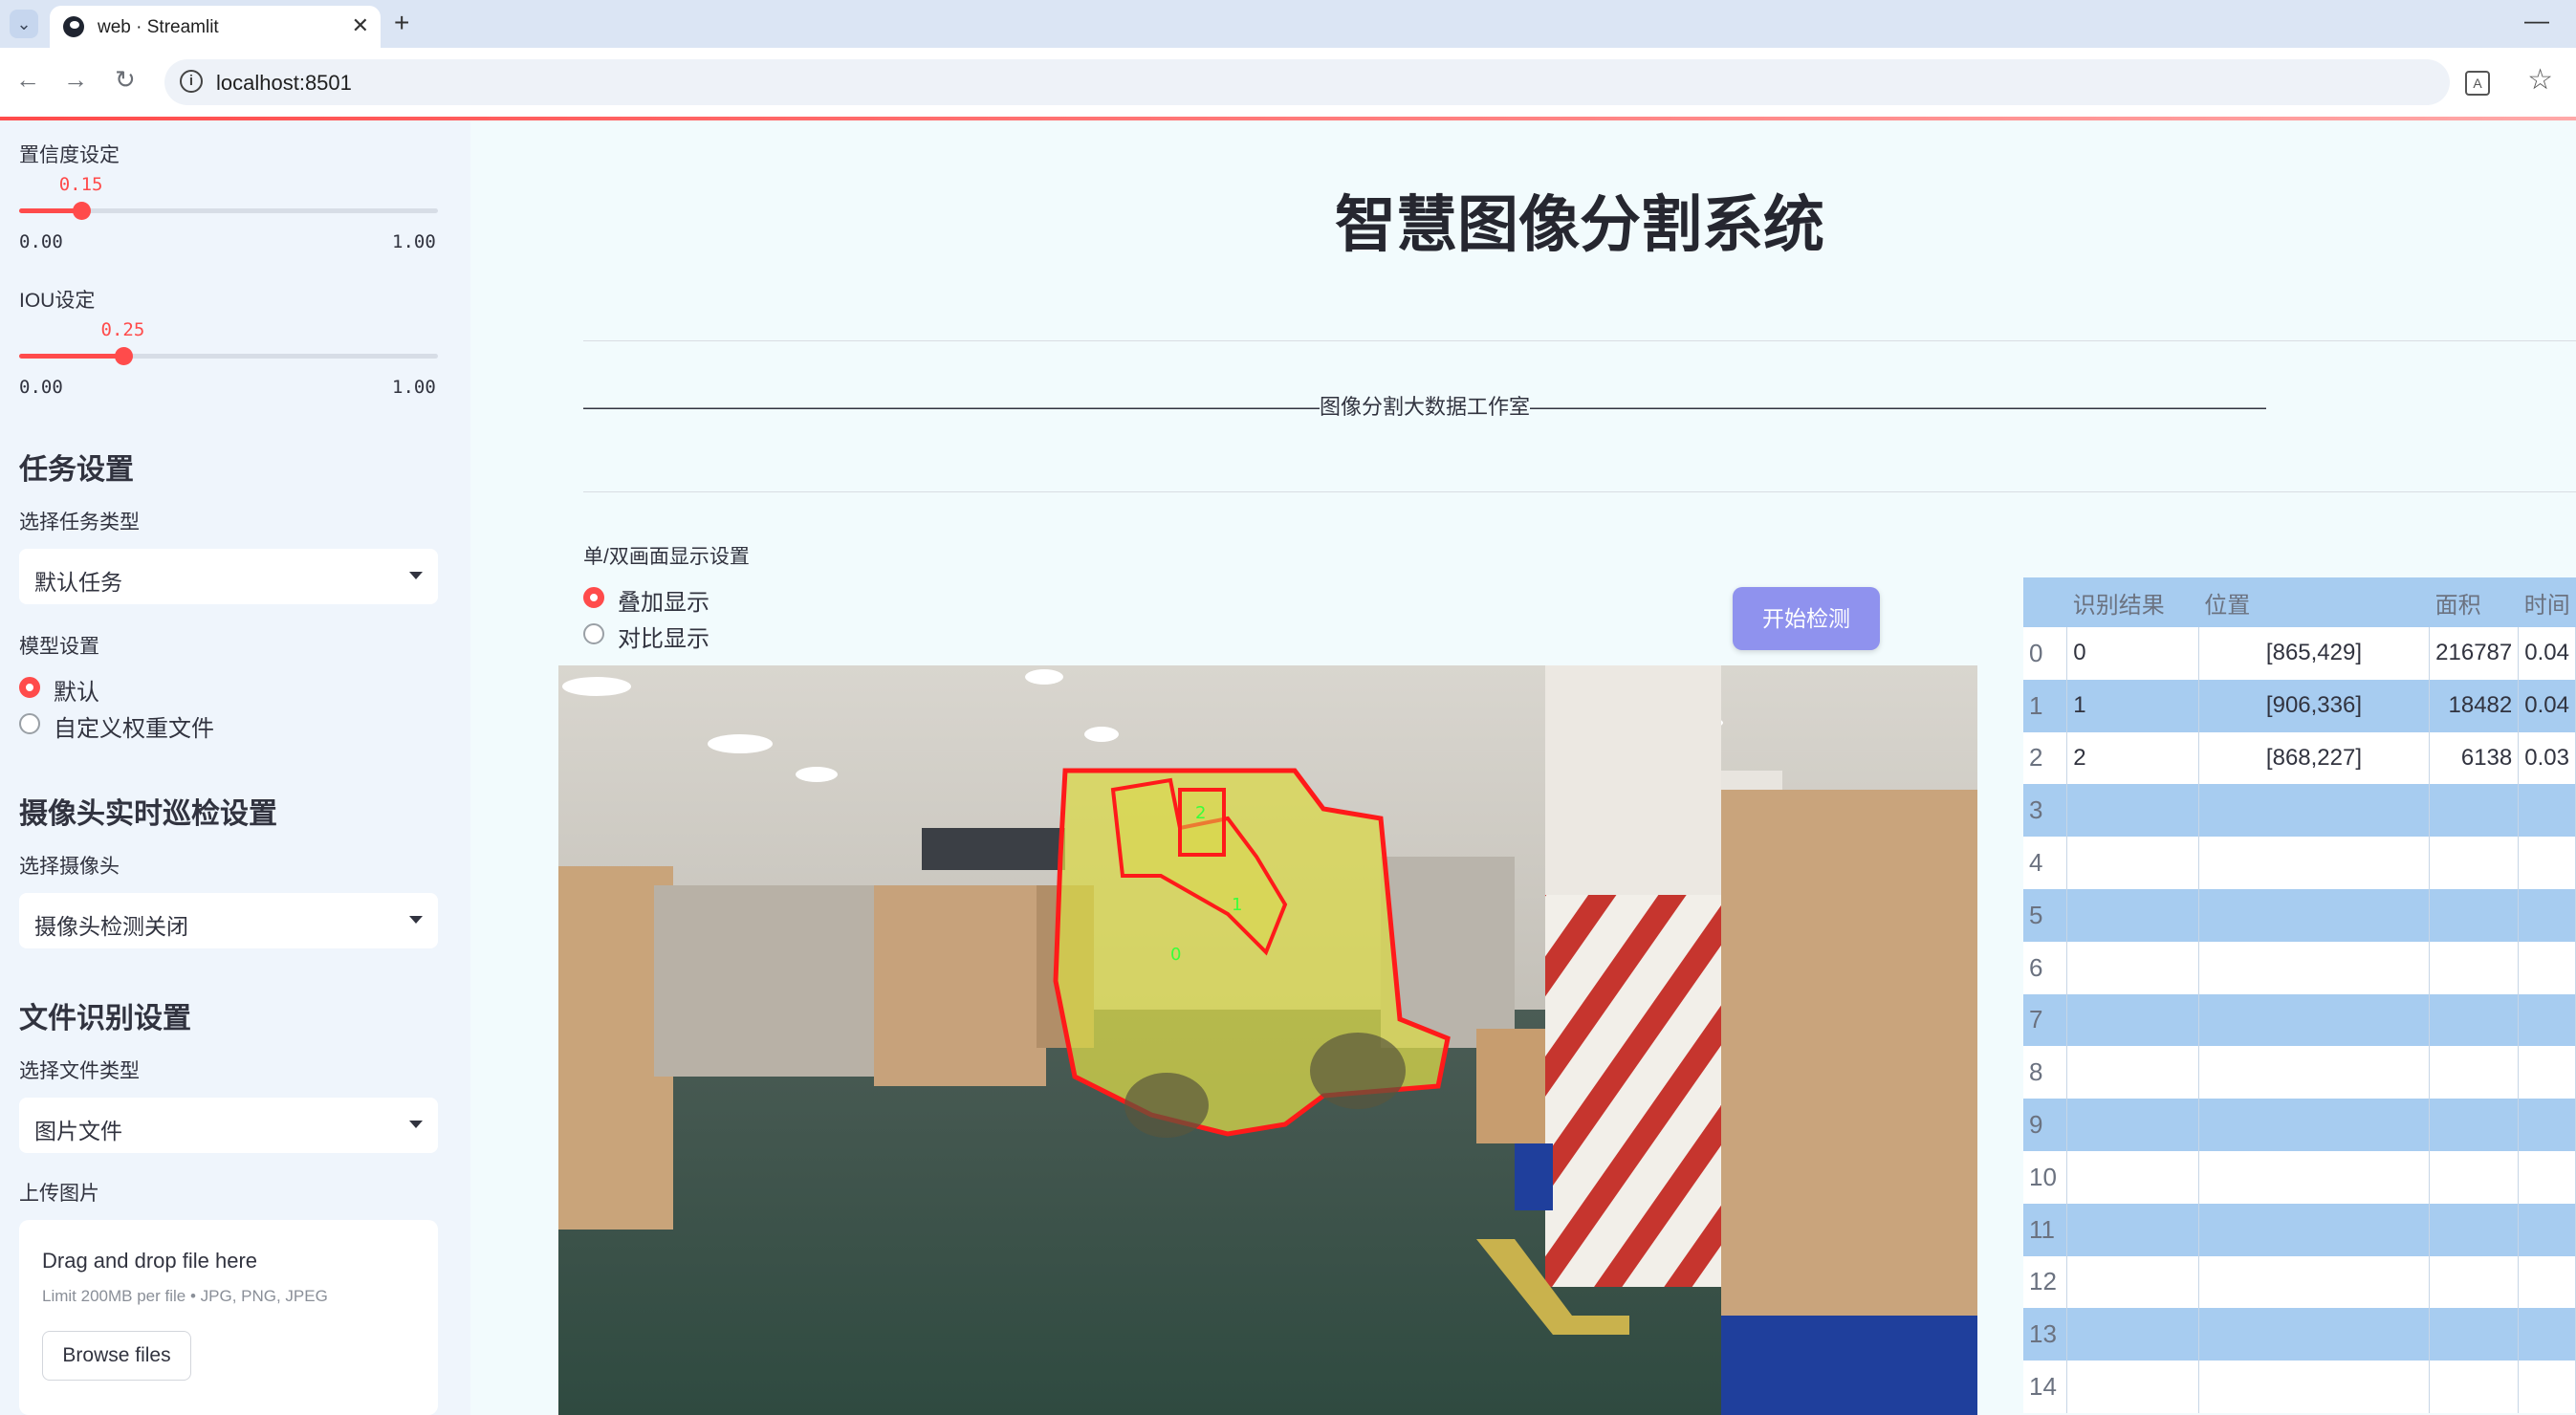  I want to click on iou-max: 1.00, so click(414, 388).